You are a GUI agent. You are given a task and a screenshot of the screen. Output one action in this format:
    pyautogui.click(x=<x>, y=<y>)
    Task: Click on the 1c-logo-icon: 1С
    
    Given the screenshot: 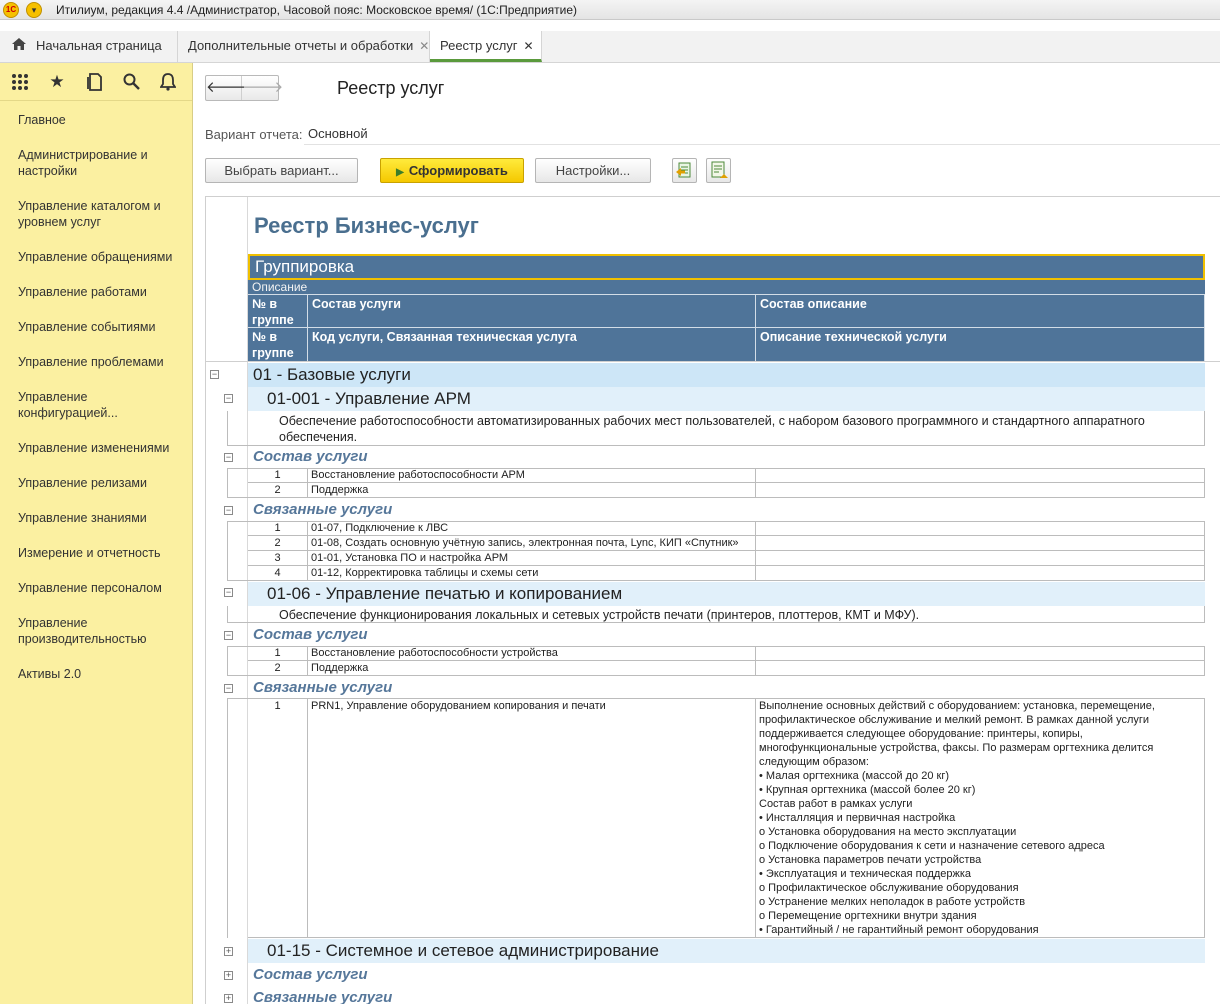 What is the action you would take?
    pyautogui.click(x=11, y=10)
    